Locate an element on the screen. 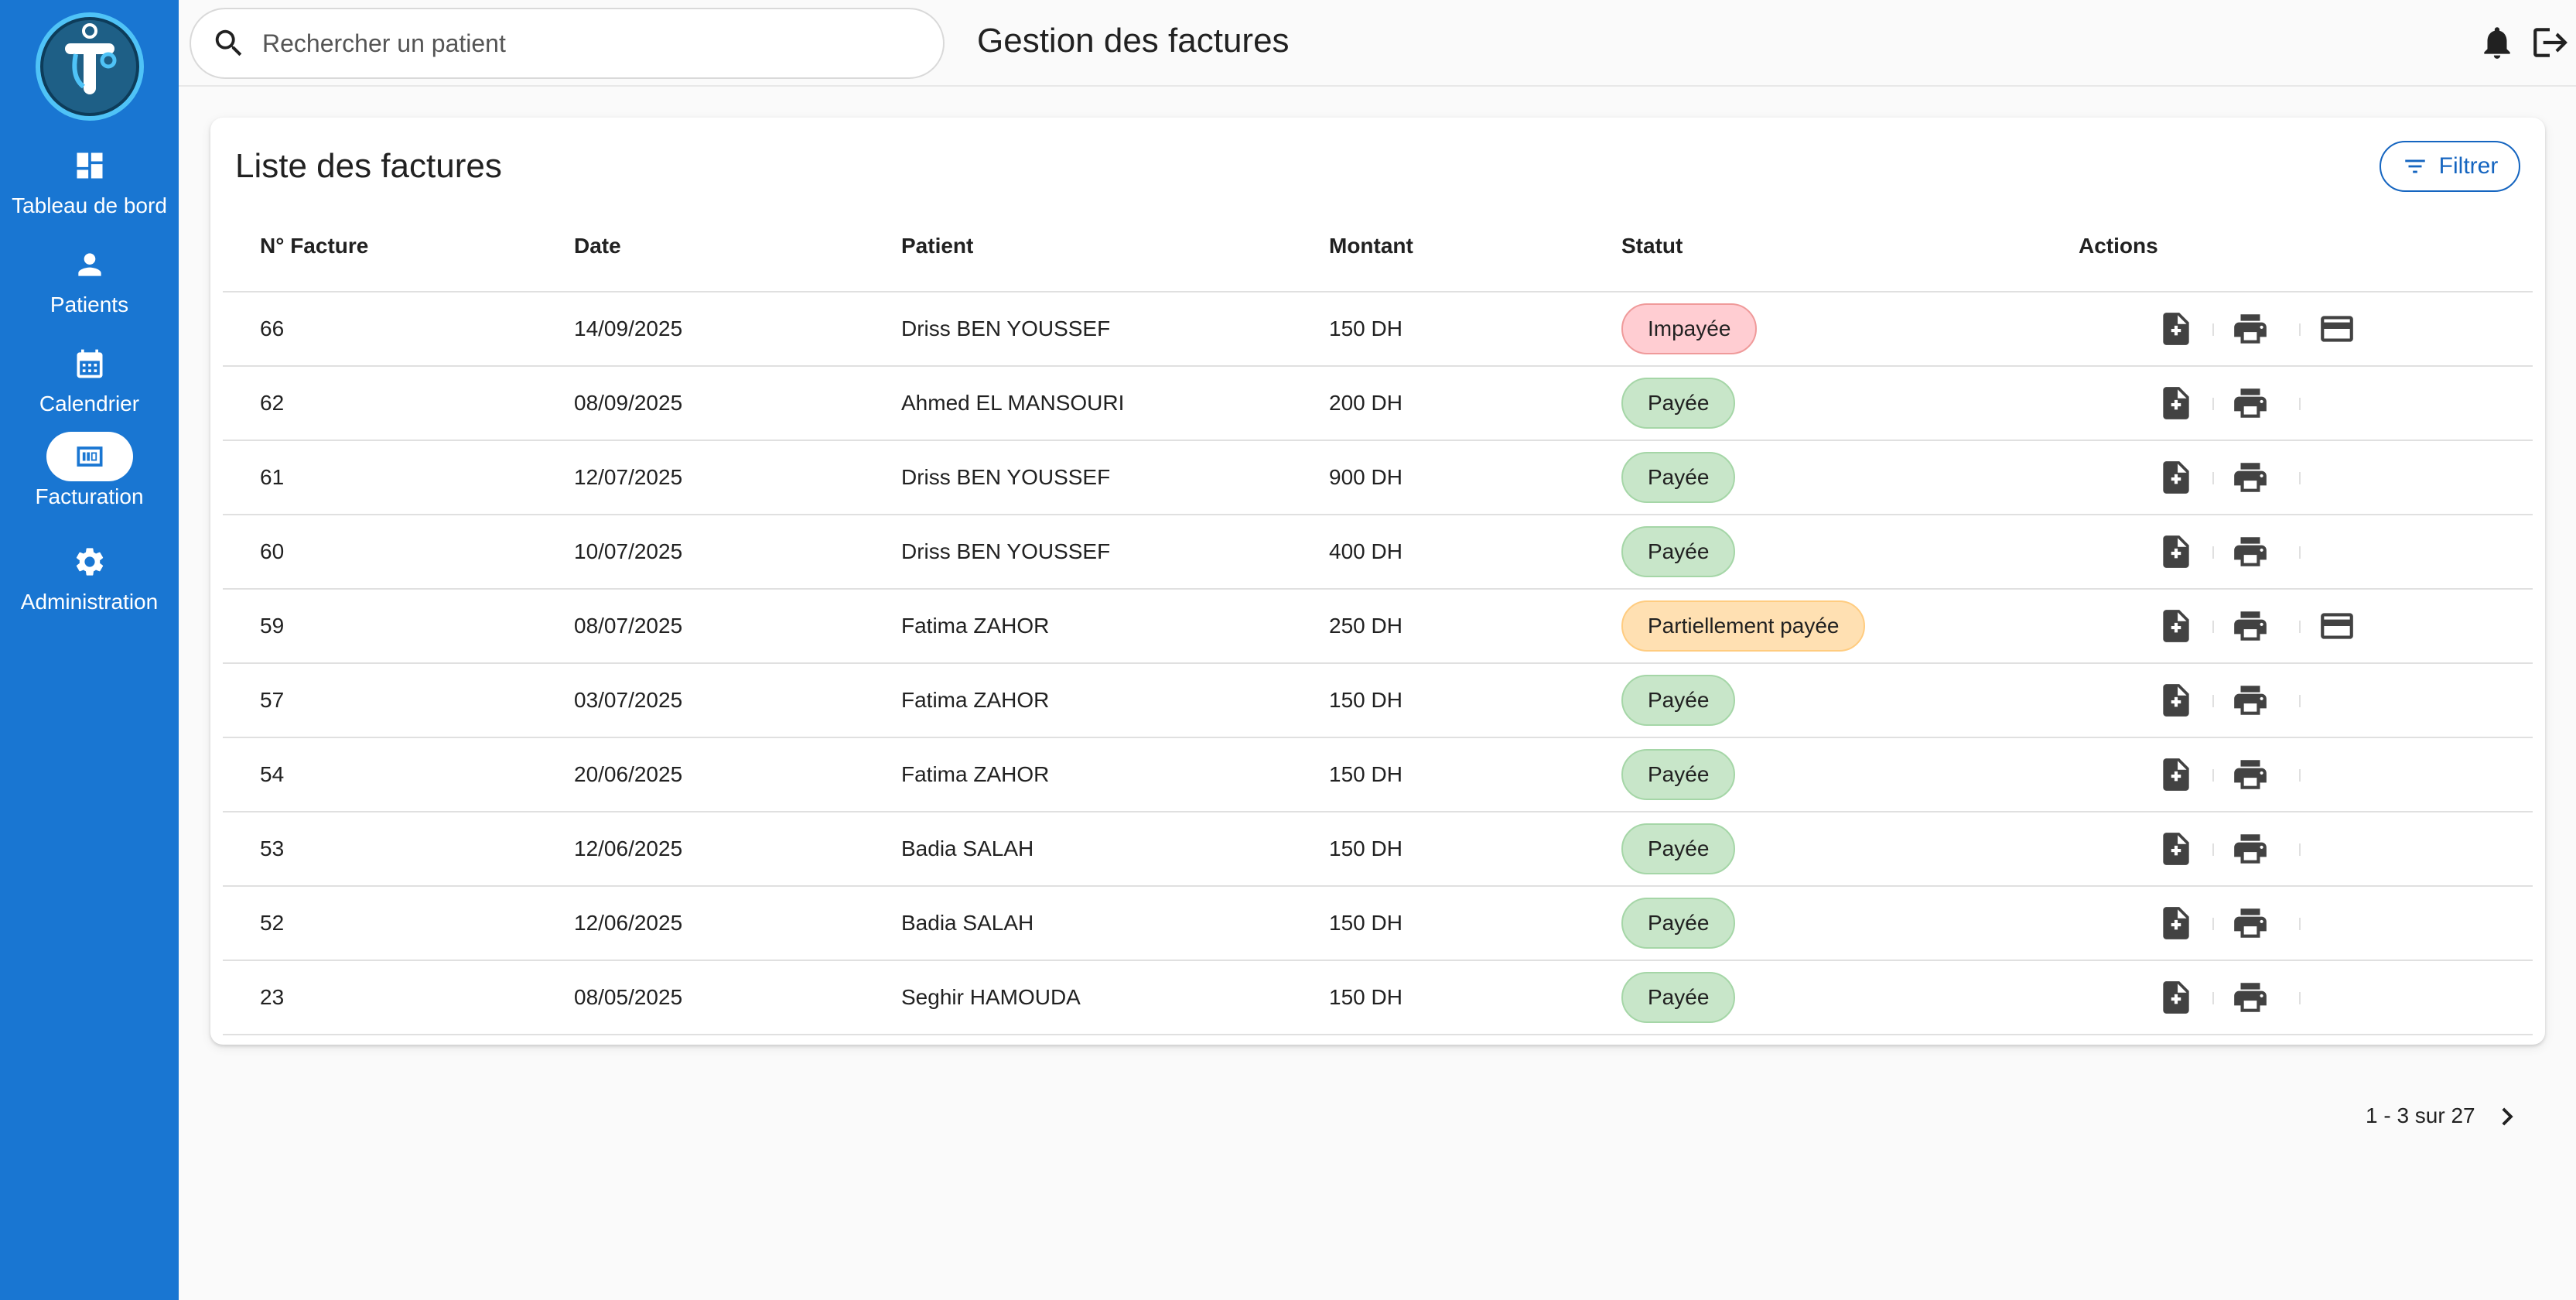 Image resolution: width=2576 pixels, height=1300 pixels. page-title: Gestion des factures is located at coordinates (1133, 41).